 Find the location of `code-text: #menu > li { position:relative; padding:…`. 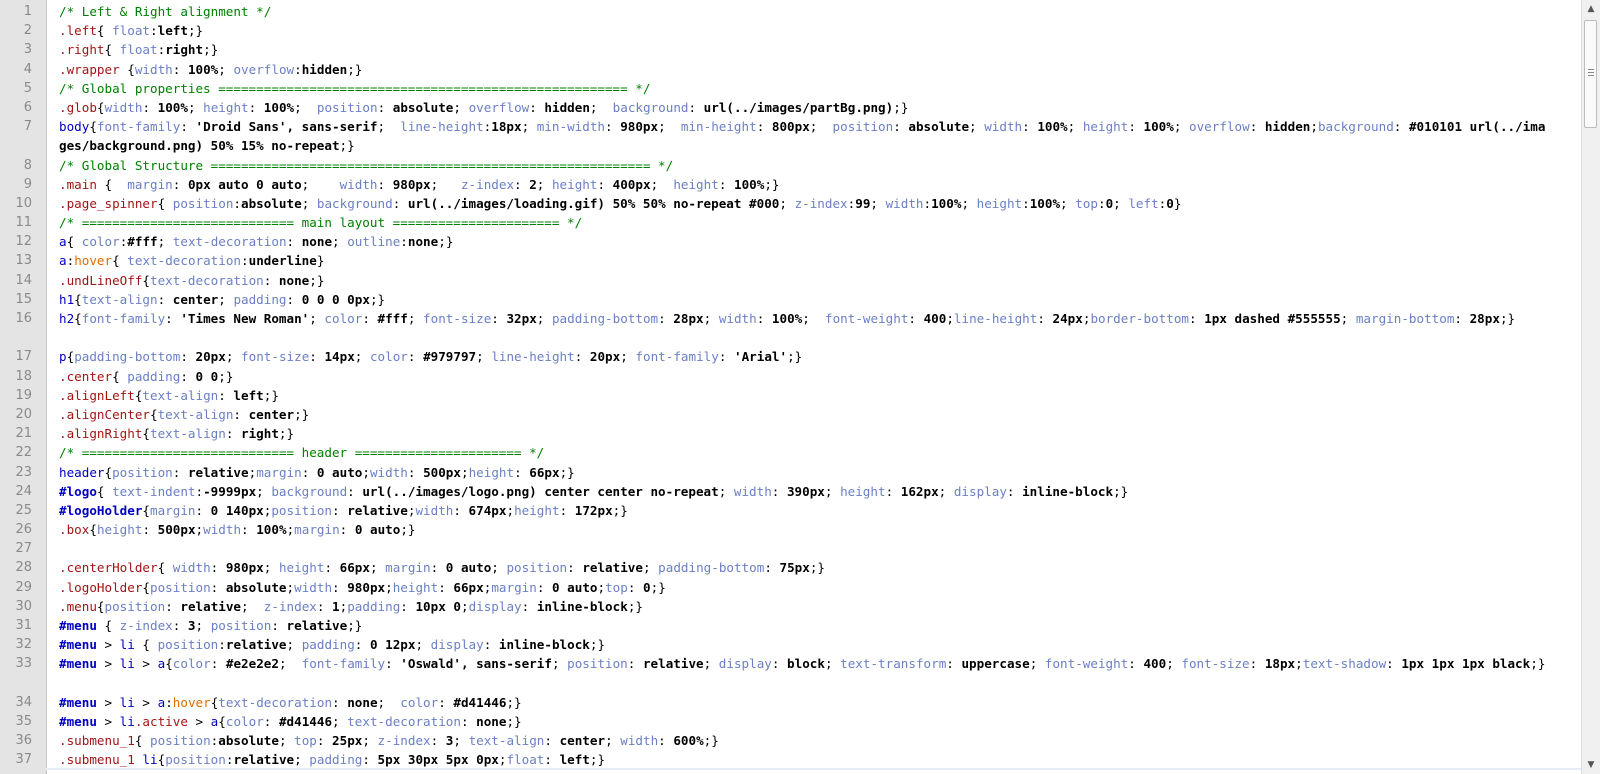

code-text: #menu > li { position:relative; padding:… is located at coordinates (814, 644).